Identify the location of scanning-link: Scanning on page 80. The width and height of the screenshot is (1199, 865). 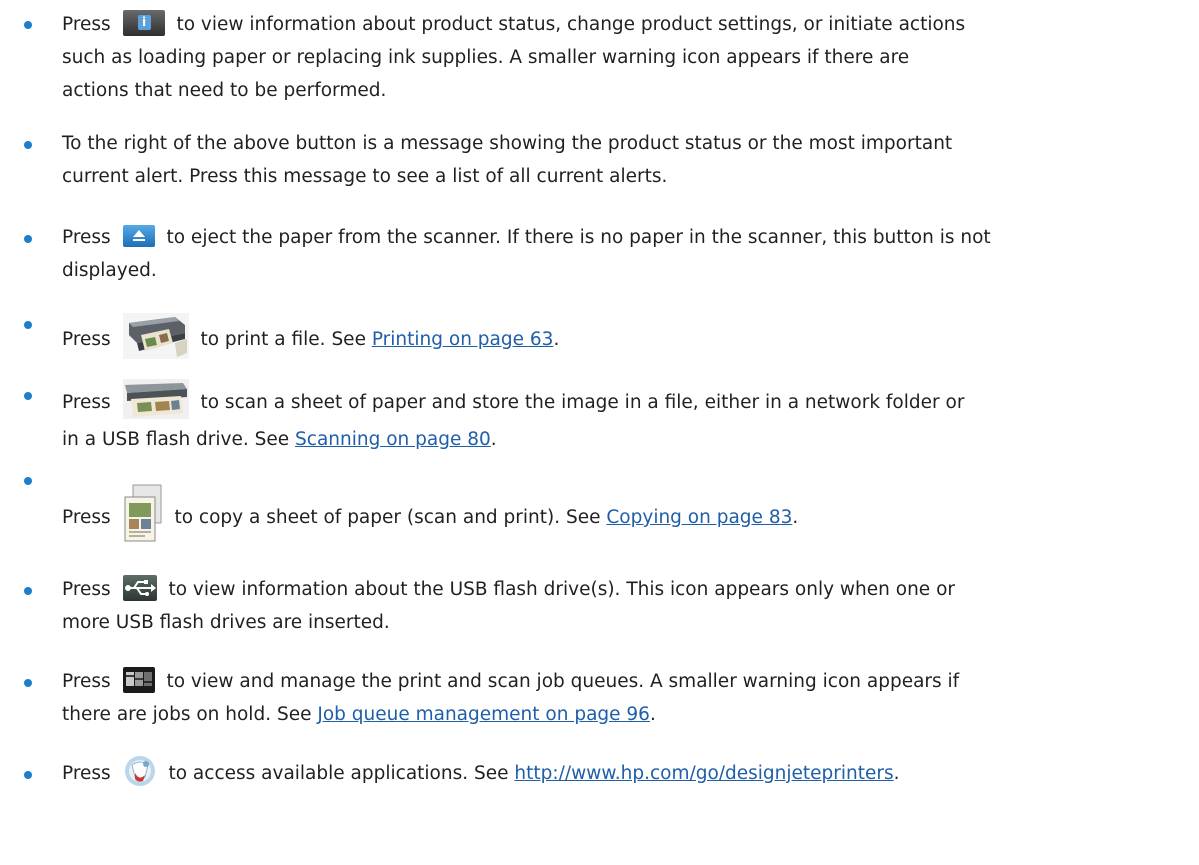
(393, 439).